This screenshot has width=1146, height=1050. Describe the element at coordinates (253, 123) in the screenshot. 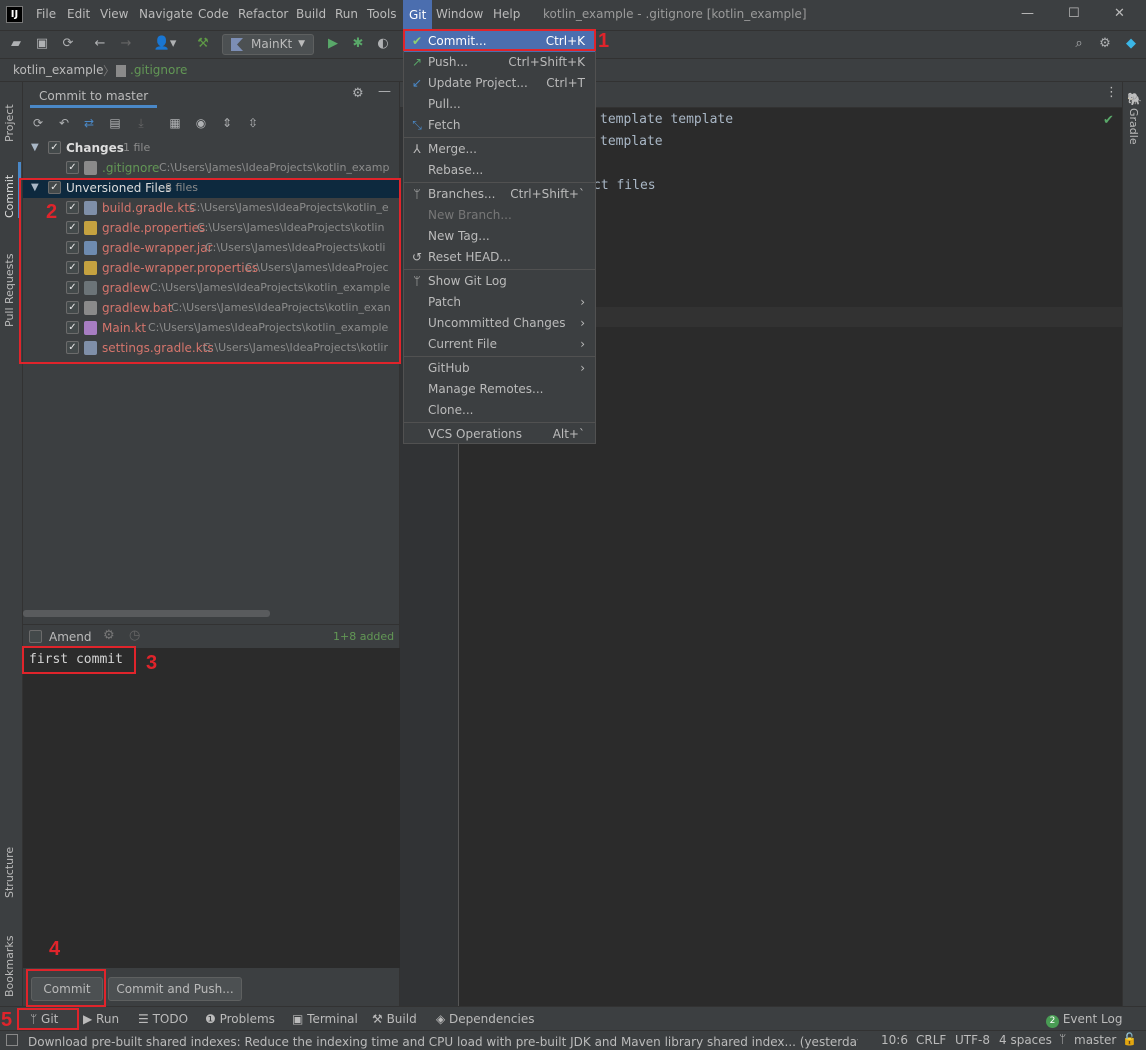

I see `collapse-all-icon: ⇳` at that location.